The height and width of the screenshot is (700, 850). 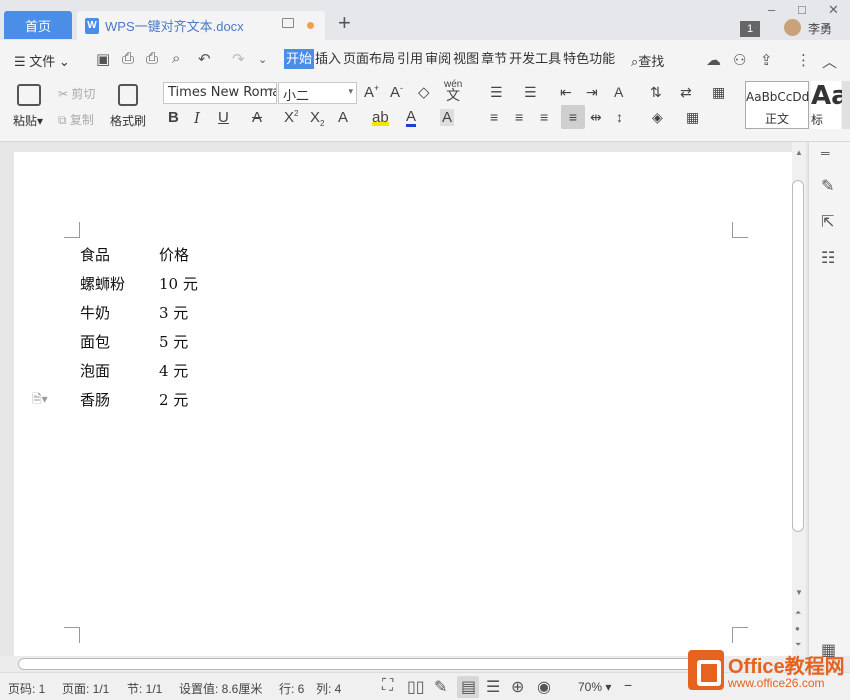 What do you see at coordinates (410, 59) in the screenshot?
I see `menu-tab-references: 引用` at bounding box center [410, 59].